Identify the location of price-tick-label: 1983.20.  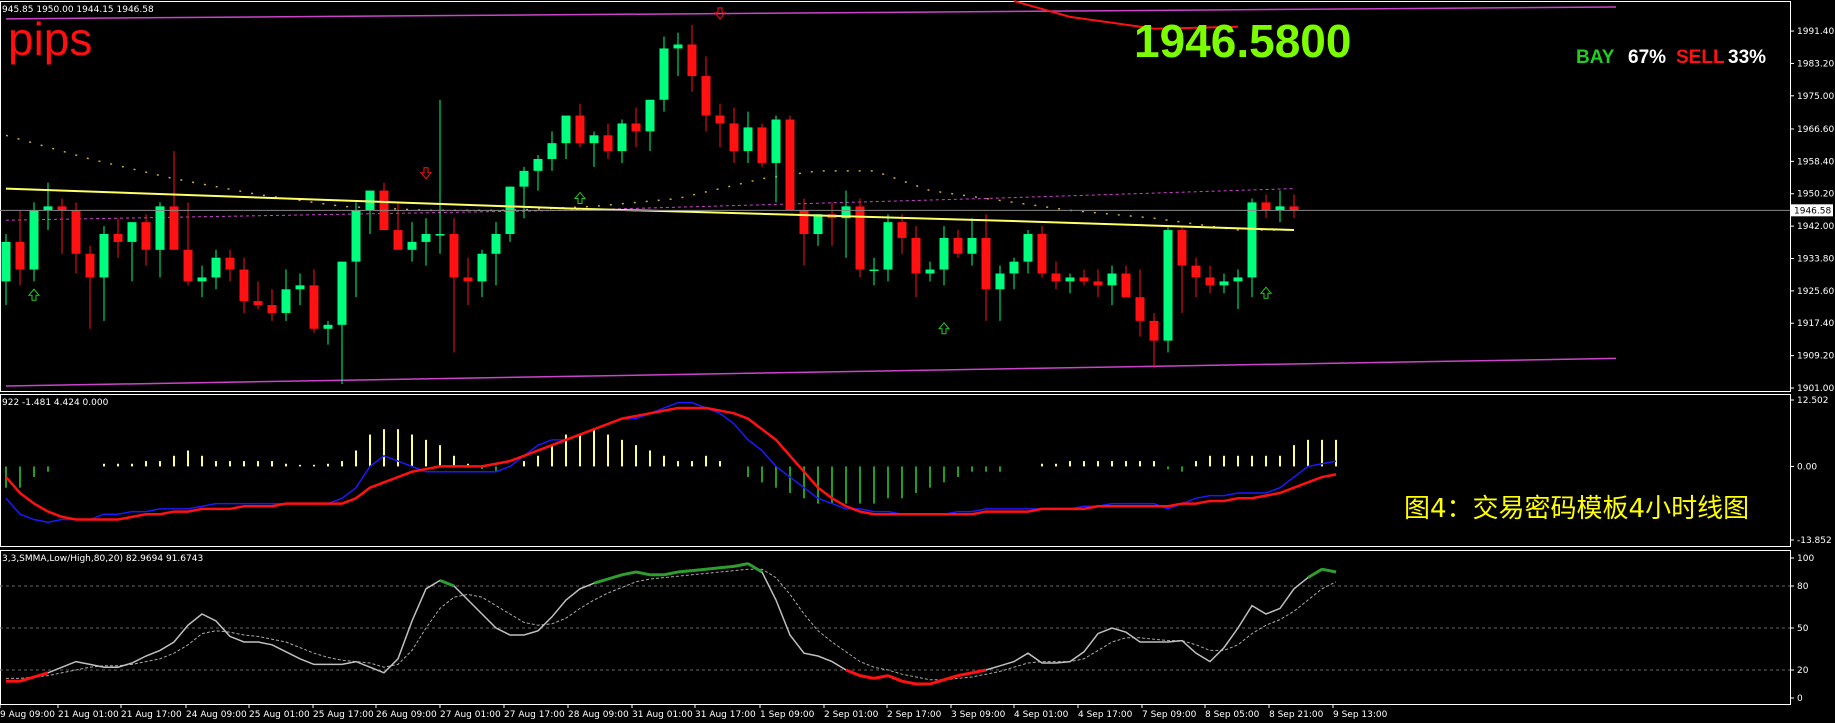
(1815, 64).